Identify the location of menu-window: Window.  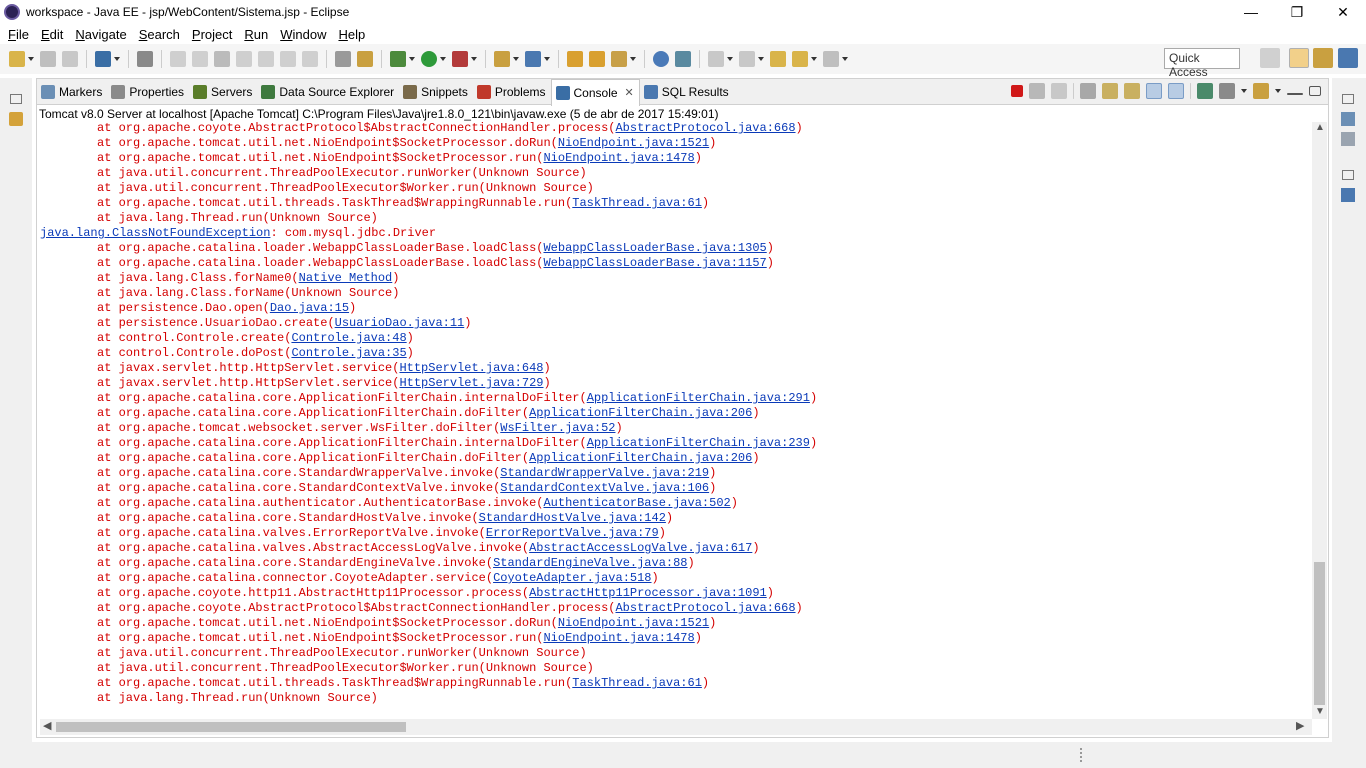
(303, 34).